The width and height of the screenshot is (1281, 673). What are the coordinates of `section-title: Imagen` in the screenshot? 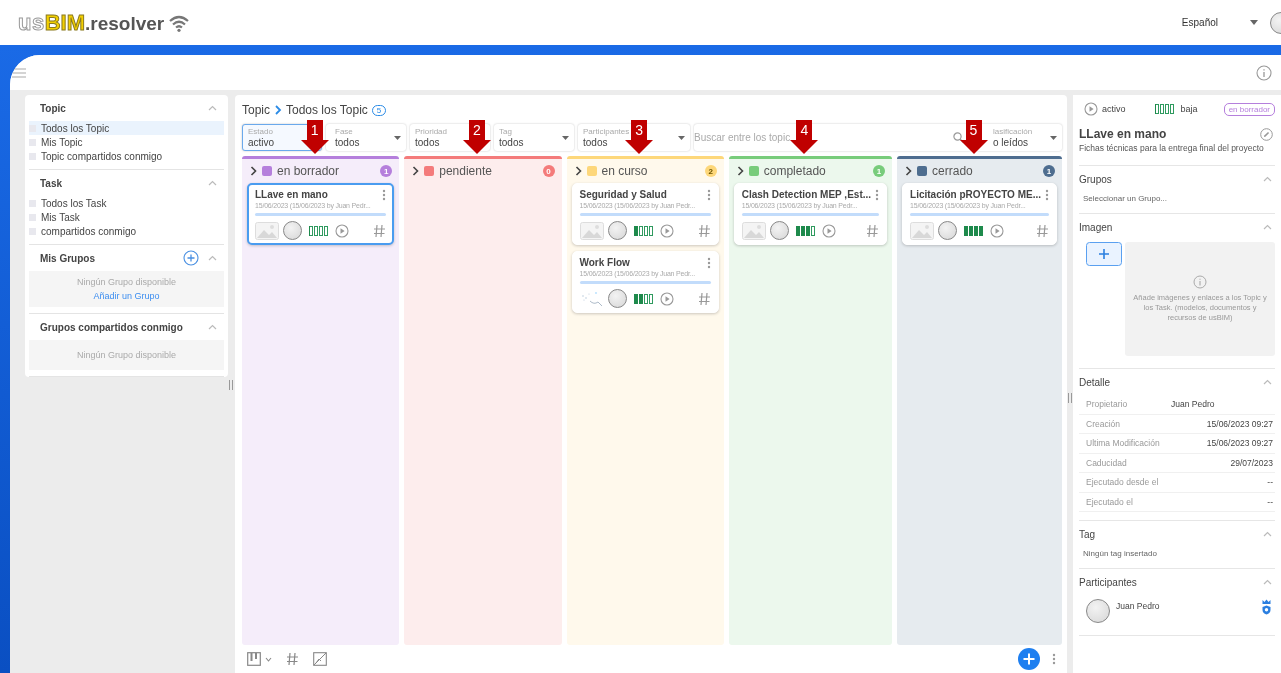 It's located at (1096, 227).